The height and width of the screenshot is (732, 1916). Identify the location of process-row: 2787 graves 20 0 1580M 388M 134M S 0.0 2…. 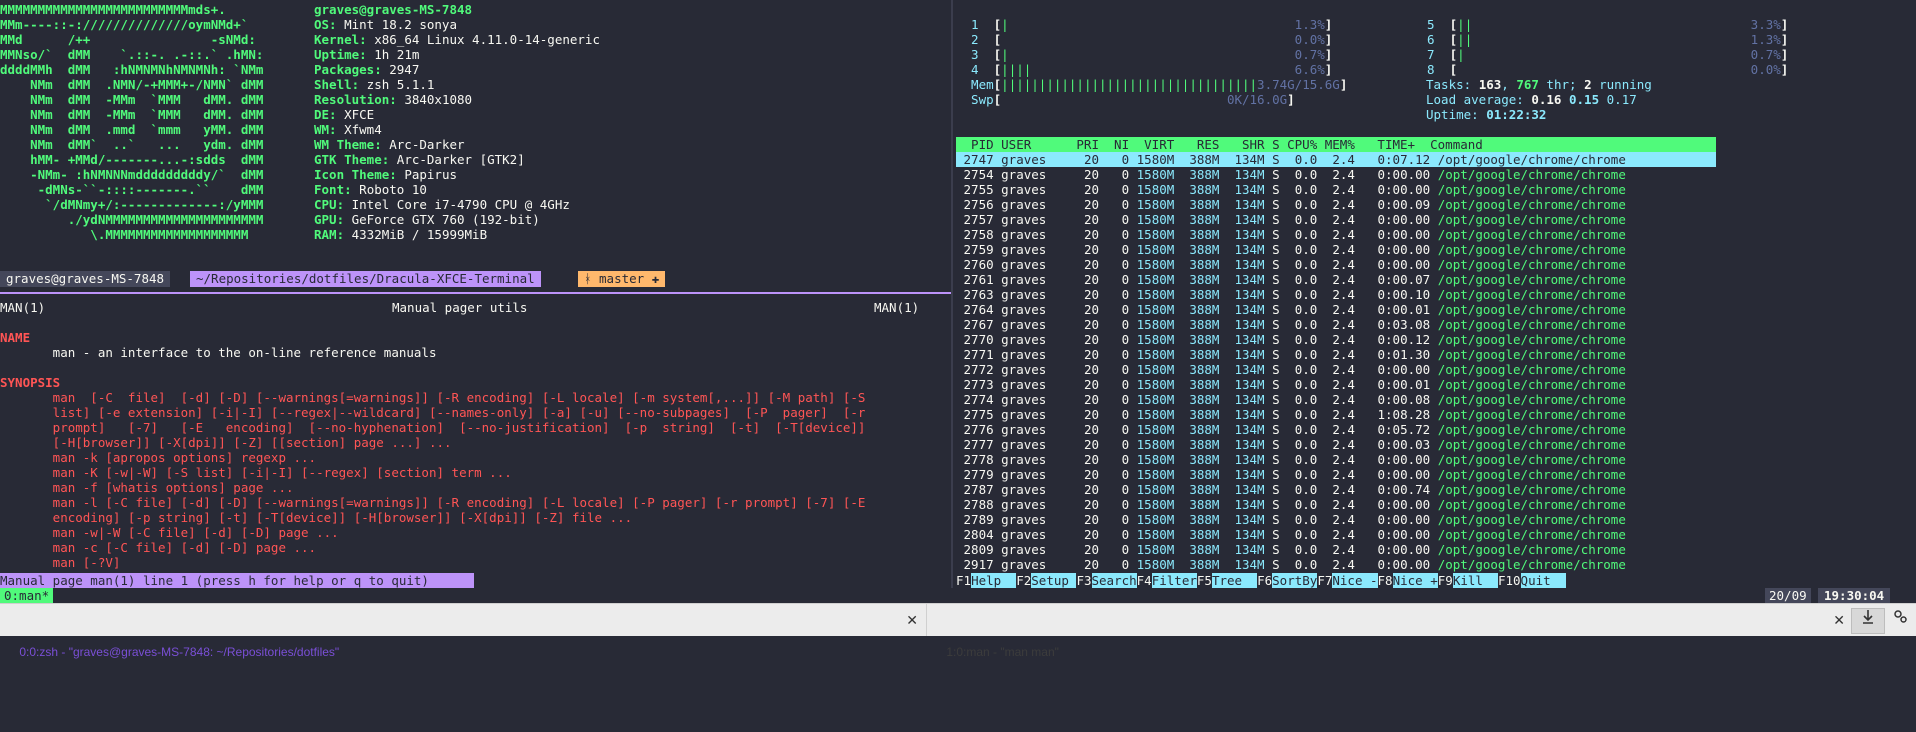
(1291, 489).